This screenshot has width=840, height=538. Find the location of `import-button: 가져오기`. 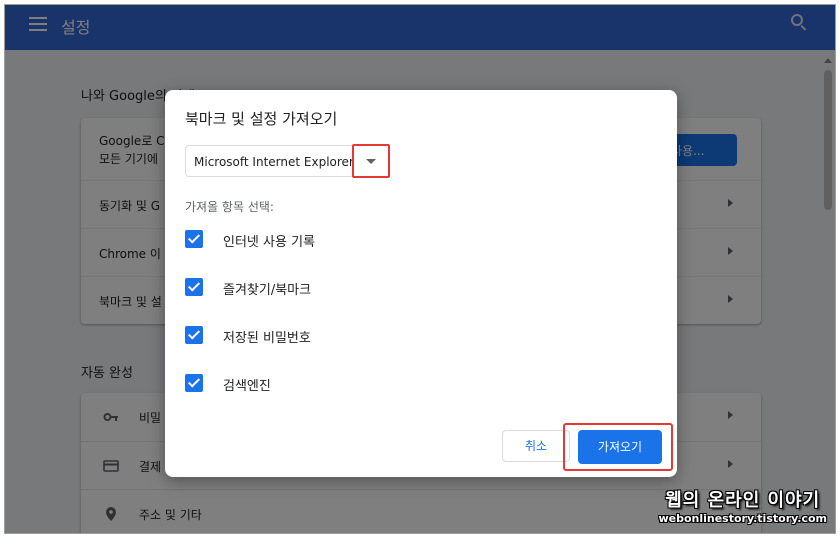

import-button: 가져오기 is located at coordinates (620, 447).